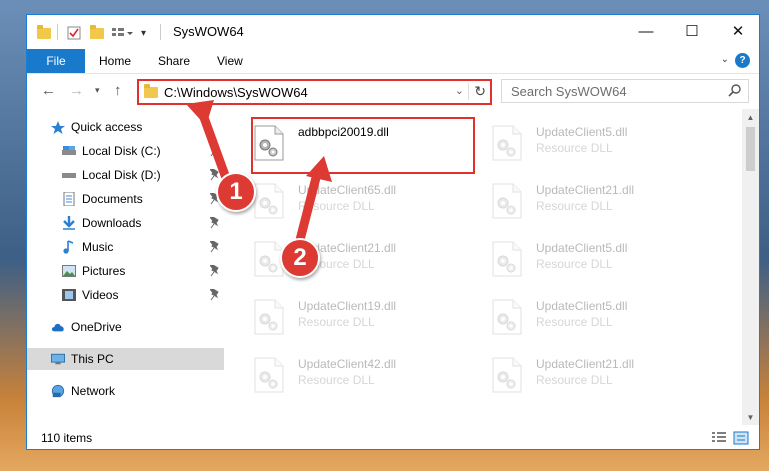 The height and width of the screenshot is (471, 769). Describe the element at coordinates (58, 359) in the screenshot. I see `computer-icon` at that location.